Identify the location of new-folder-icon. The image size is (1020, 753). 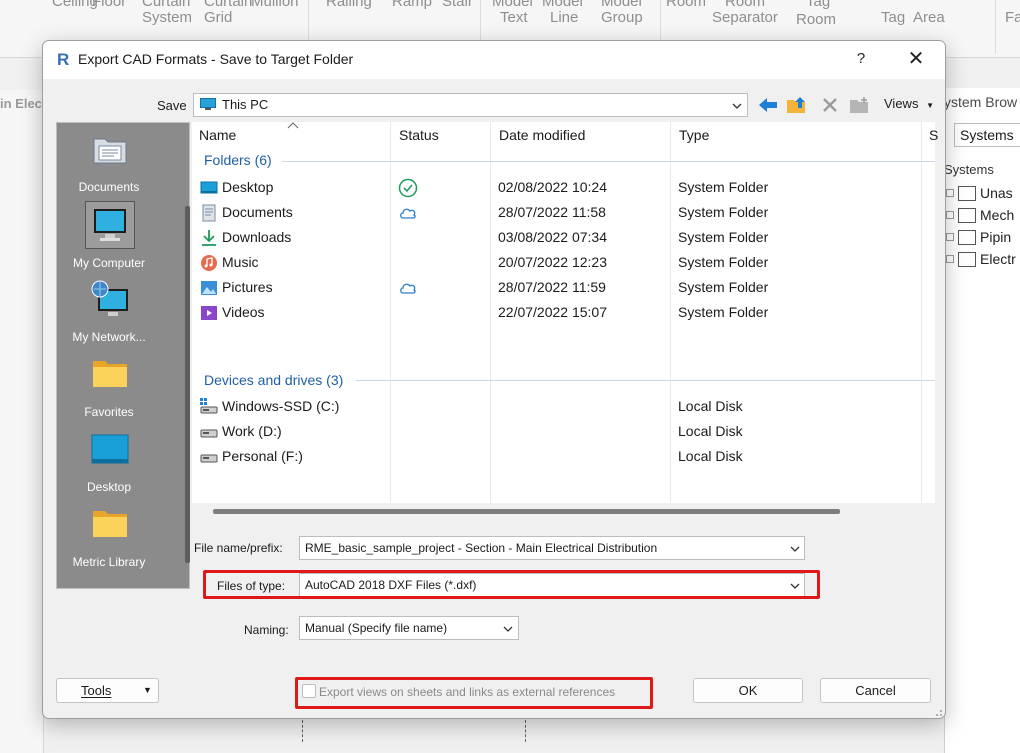
(859, 105).